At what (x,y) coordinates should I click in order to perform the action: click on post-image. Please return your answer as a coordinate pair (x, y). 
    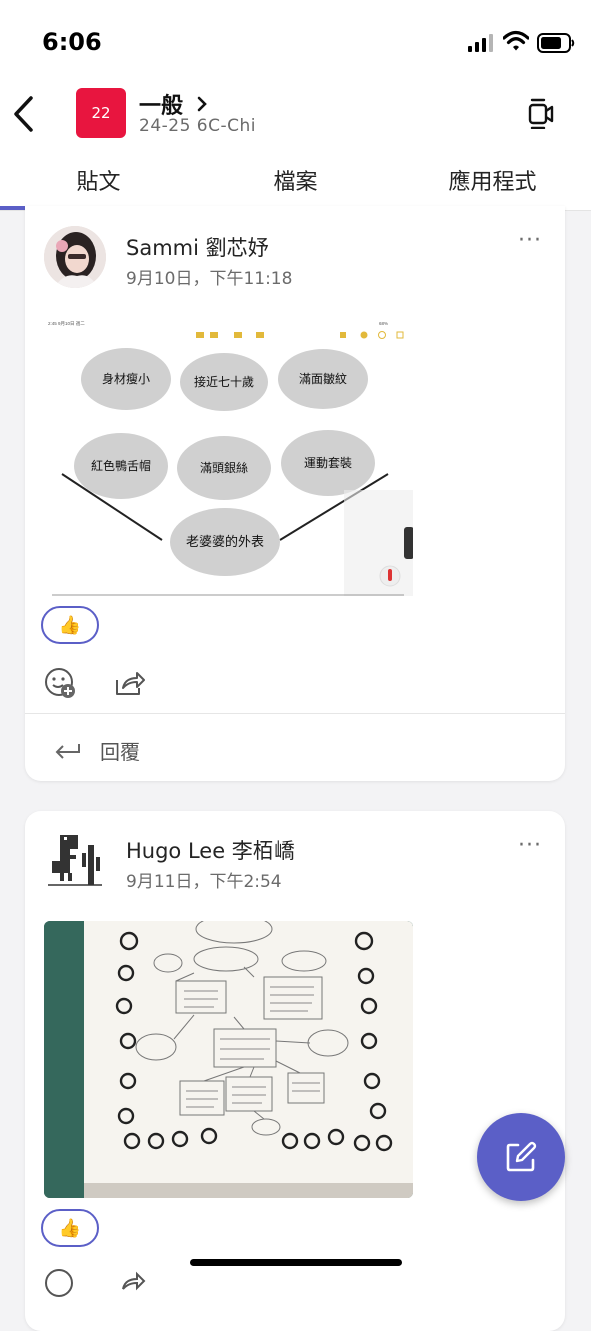
    Looking at the image, I should click on (228, 1059).